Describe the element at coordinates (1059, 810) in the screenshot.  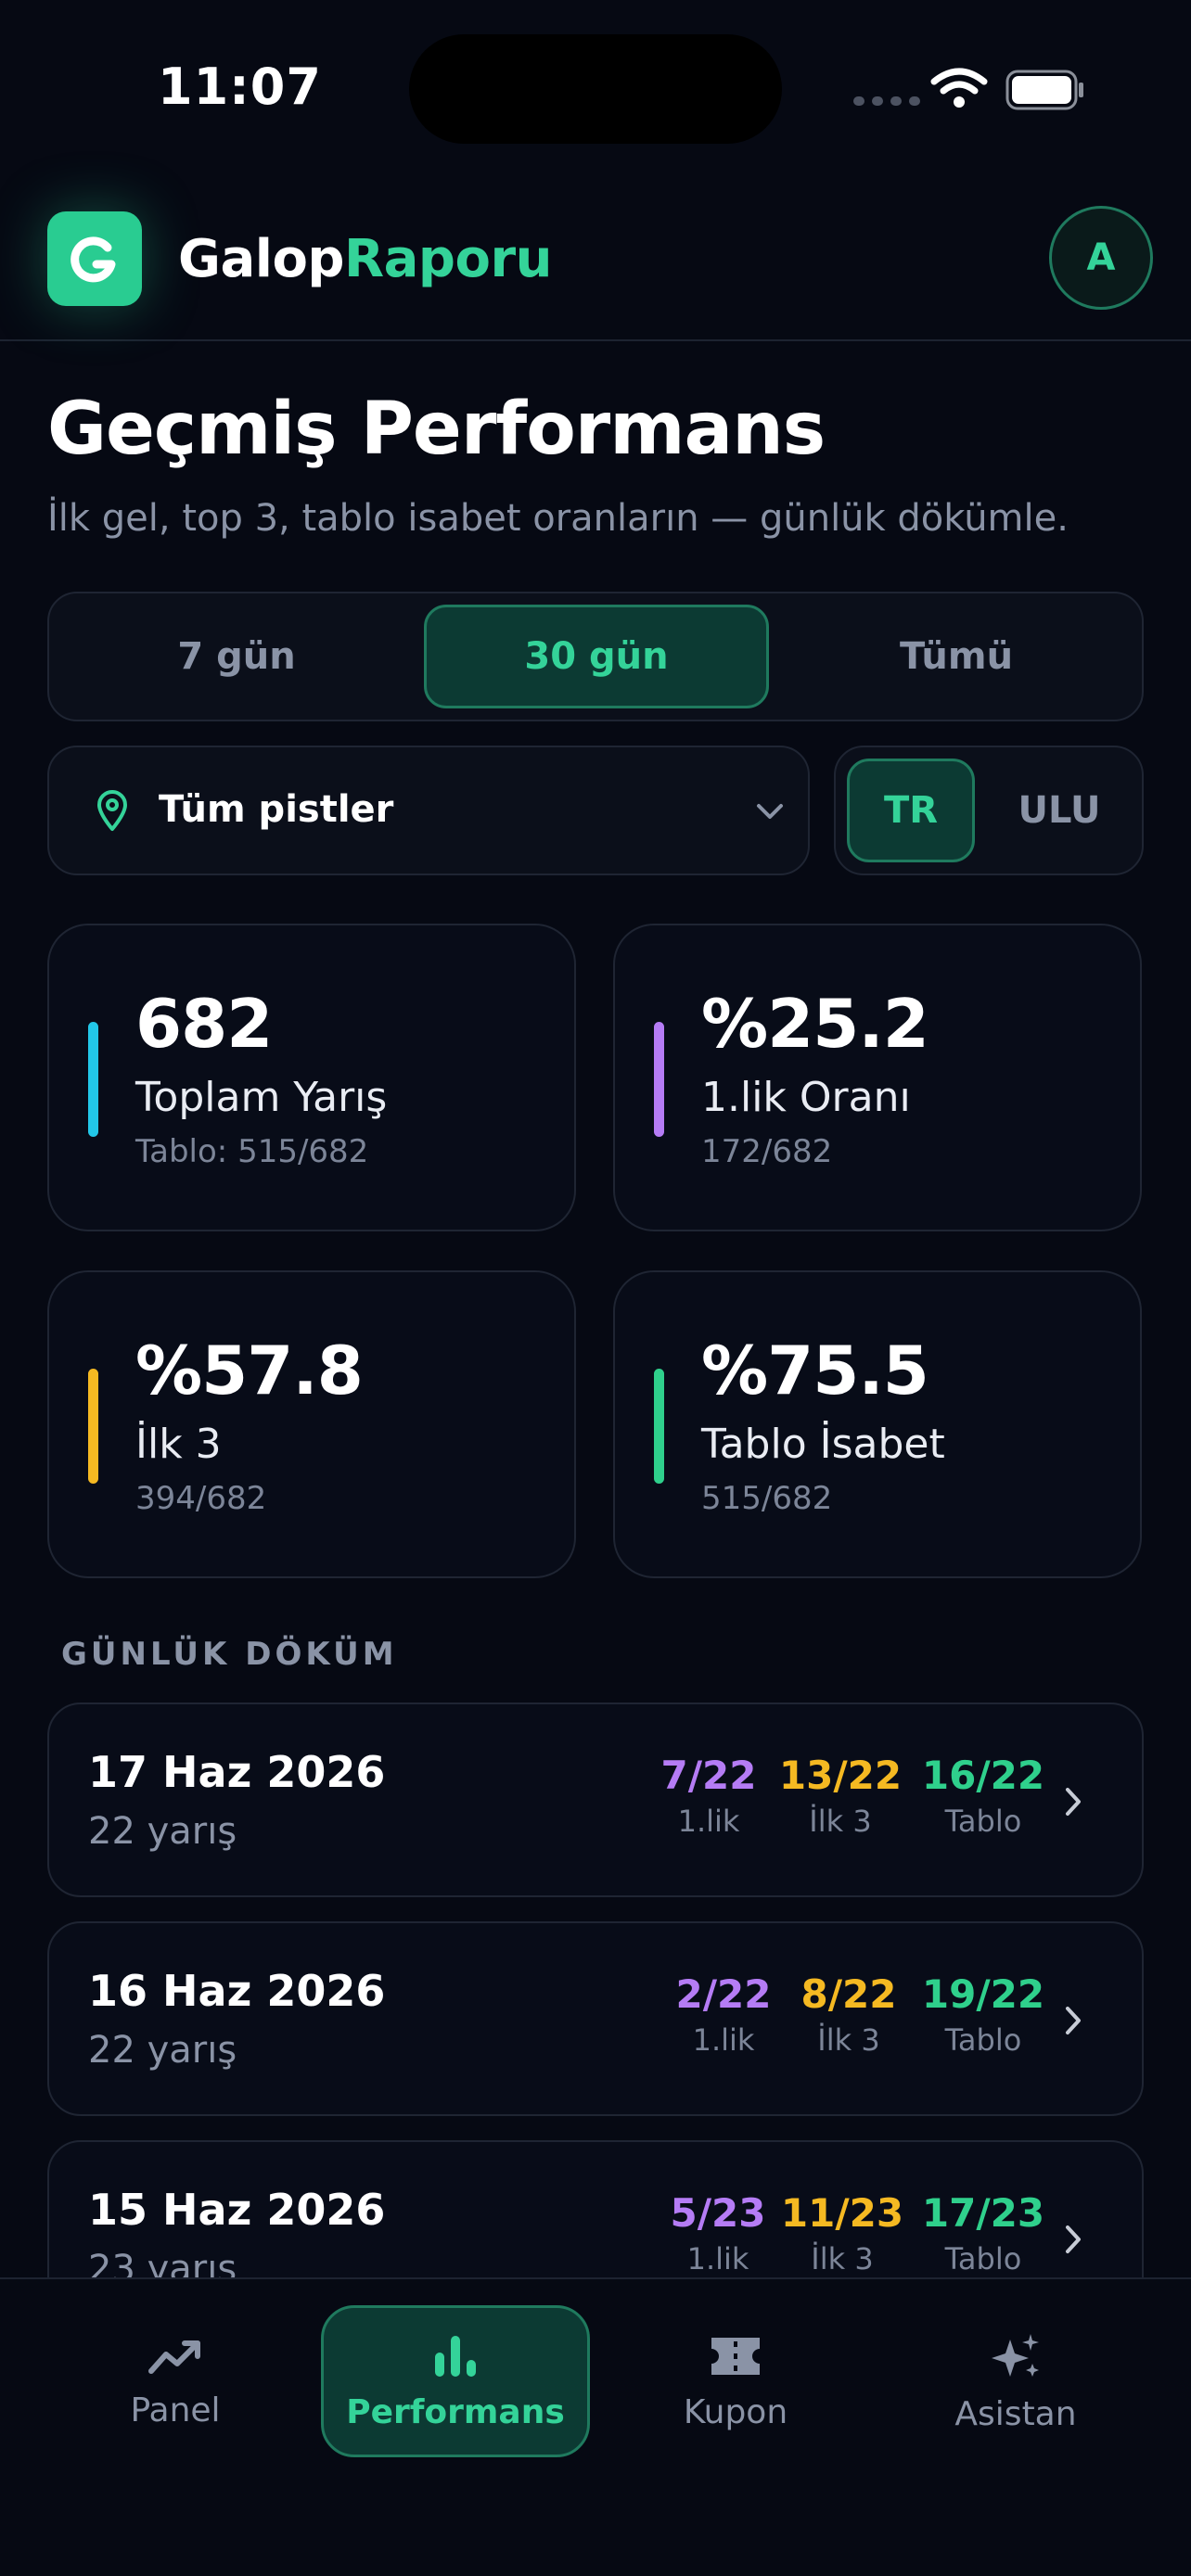
I see `tab-ulu: ULU` at that location.